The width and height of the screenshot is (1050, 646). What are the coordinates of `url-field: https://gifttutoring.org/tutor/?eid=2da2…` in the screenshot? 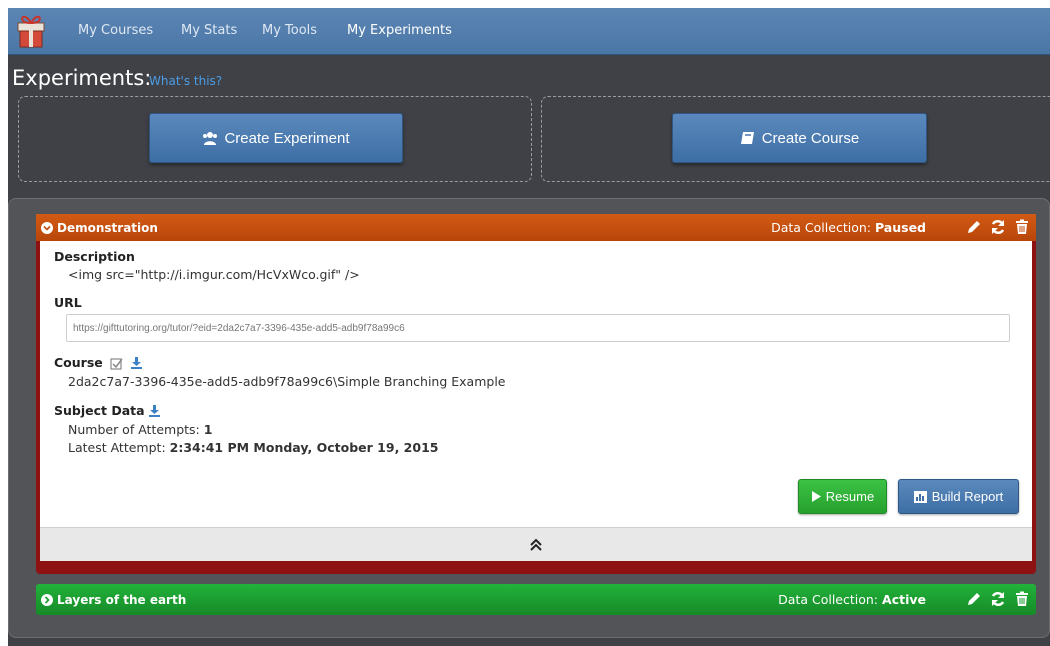 It's located at (538, 328).